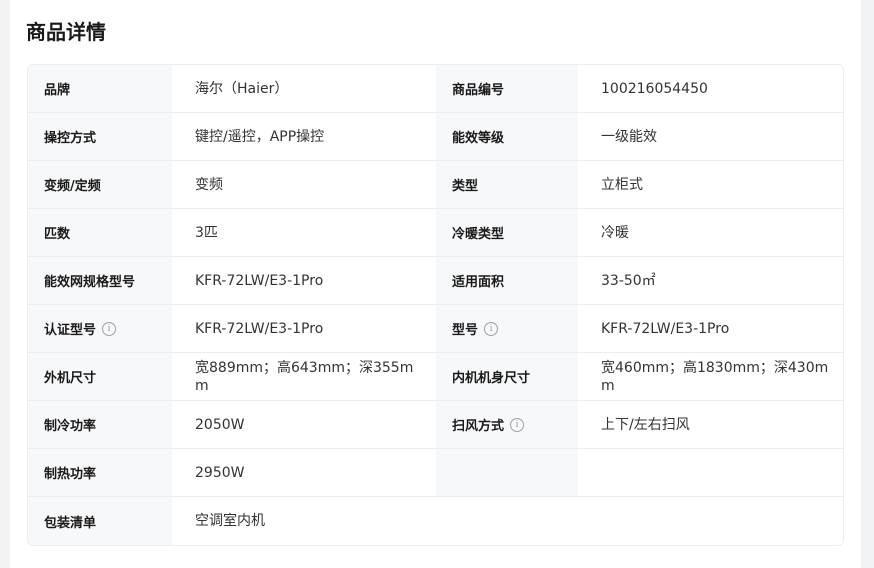 Image resolution: width=874 pixels, height=568 pixels. I want to click on spec-label: 制冷功率, so click(100, 424).